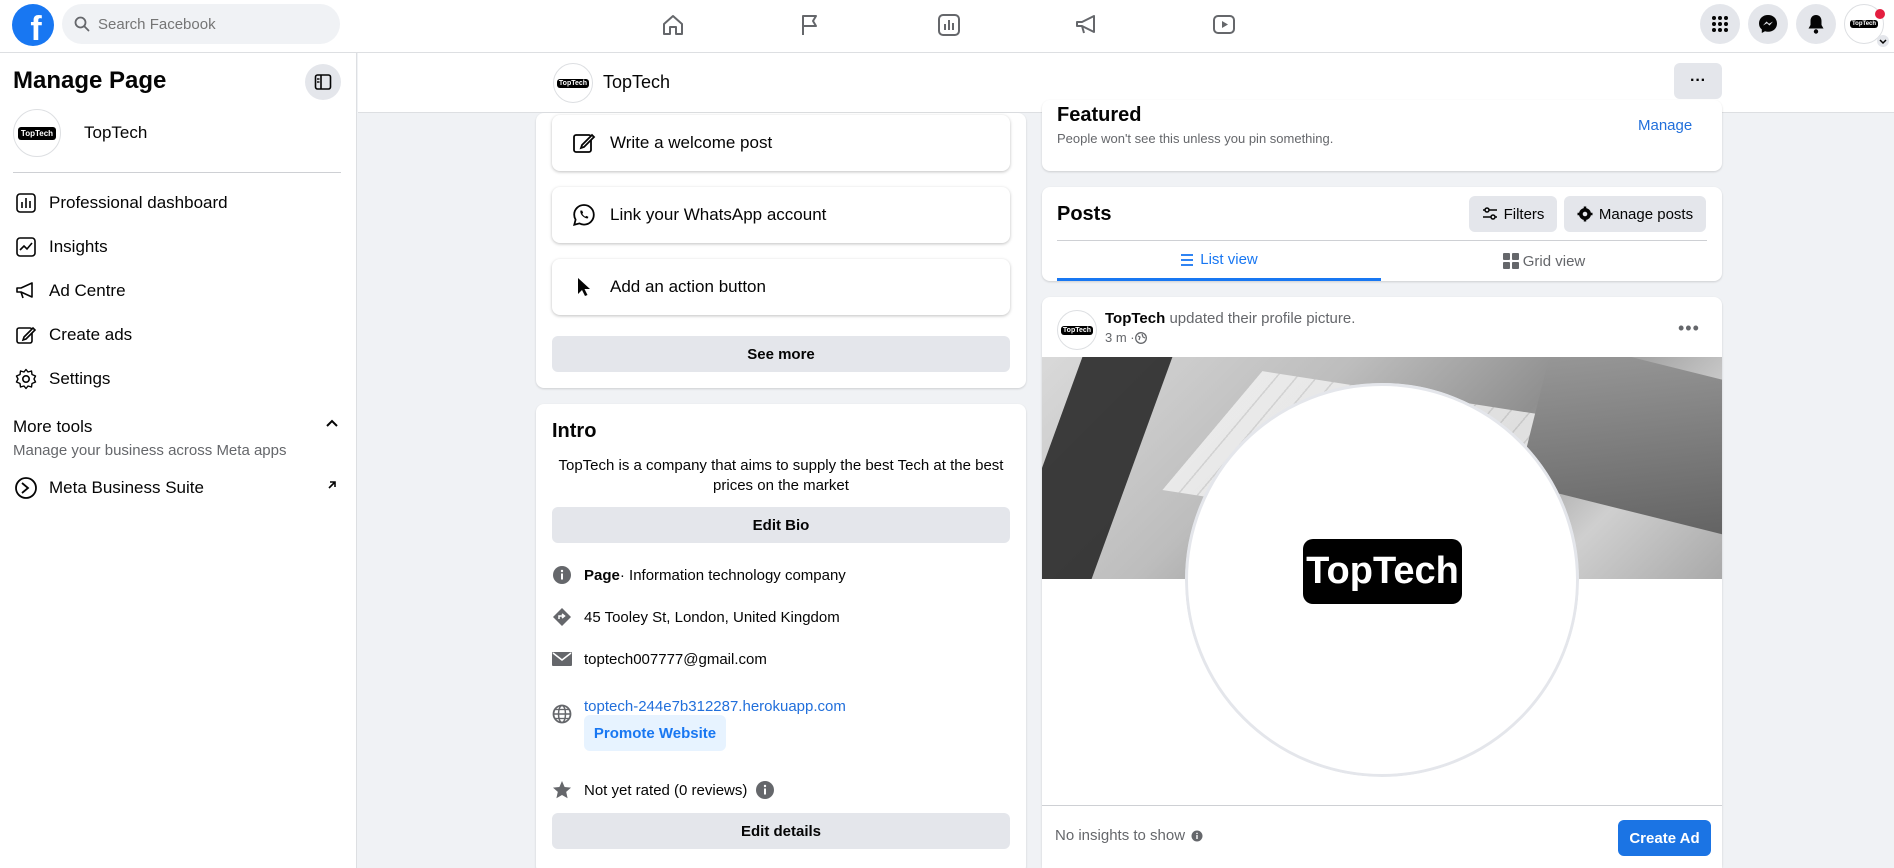 The image size is (1894, 868). What do you see at coordinates (80, 133) in the screenshot?
I see `sidebar-page-profile: TopTech TopTech` at bounding box center [80, 133].